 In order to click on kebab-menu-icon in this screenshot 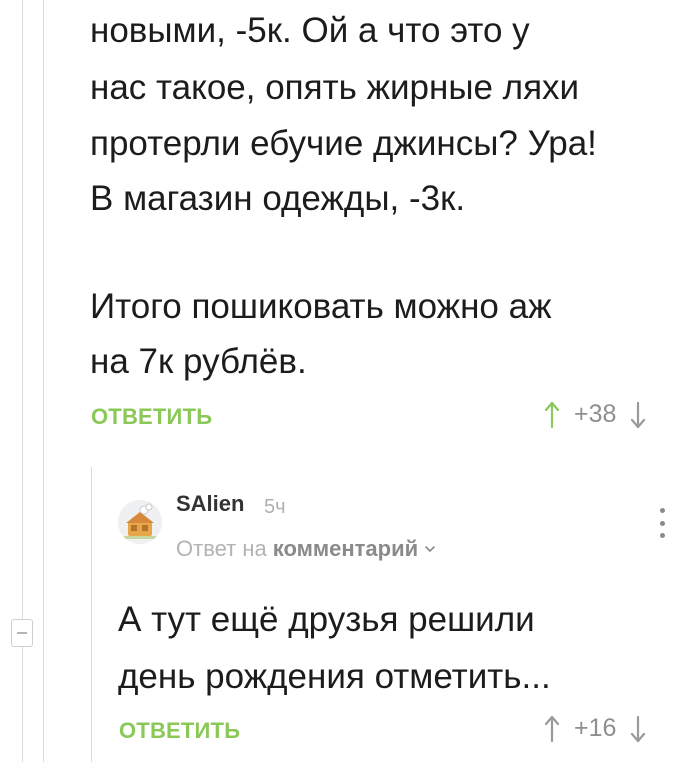, I will do `click(662, 523)`.